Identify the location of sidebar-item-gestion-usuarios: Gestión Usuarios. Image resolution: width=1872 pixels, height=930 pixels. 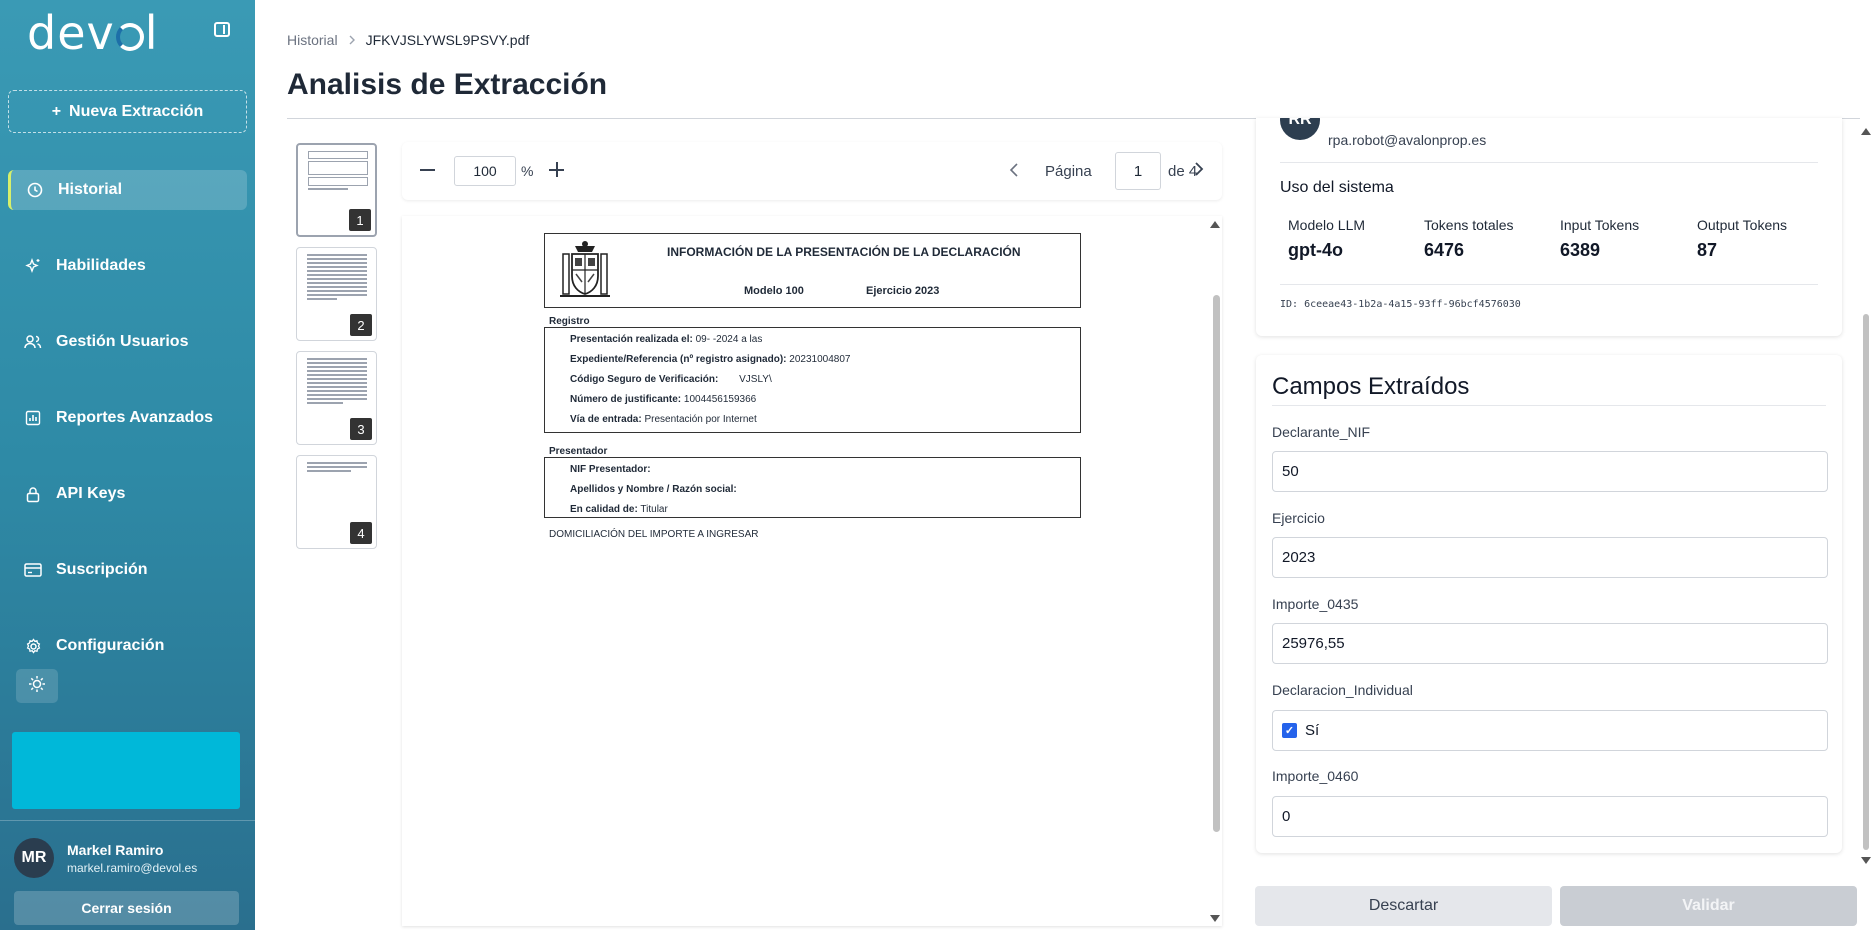
(127, 342).